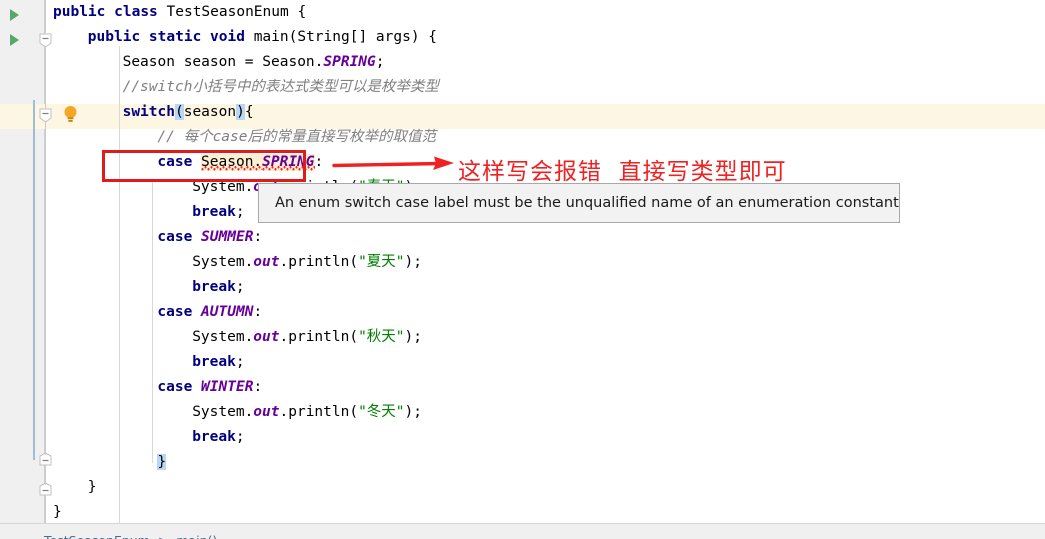 The width and height of the screenshot is (1045, 539). Describe the element at coordinates (393, 163) in the screenshot. I see `annotation-arrow-icon` at that location.